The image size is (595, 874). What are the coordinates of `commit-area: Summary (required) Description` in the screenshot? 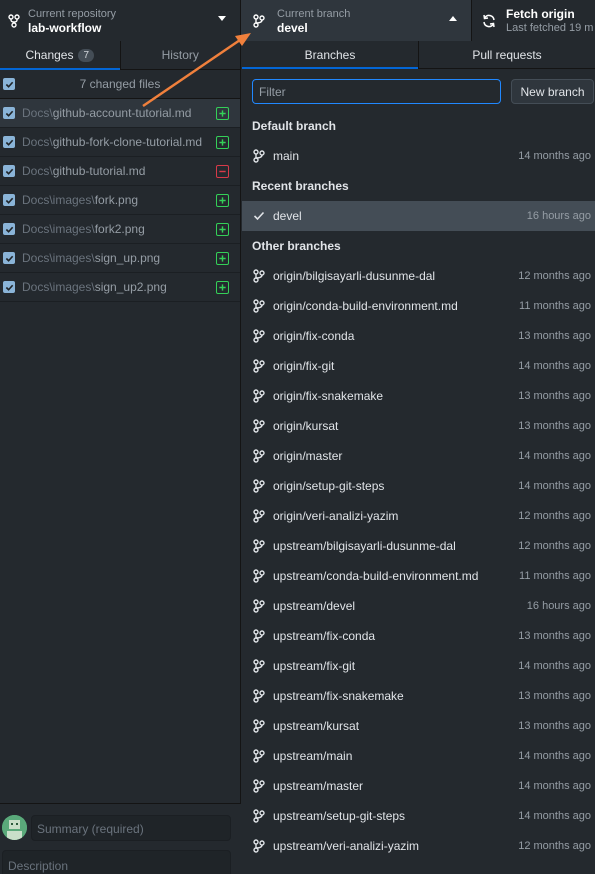 It's located at (120, 838).